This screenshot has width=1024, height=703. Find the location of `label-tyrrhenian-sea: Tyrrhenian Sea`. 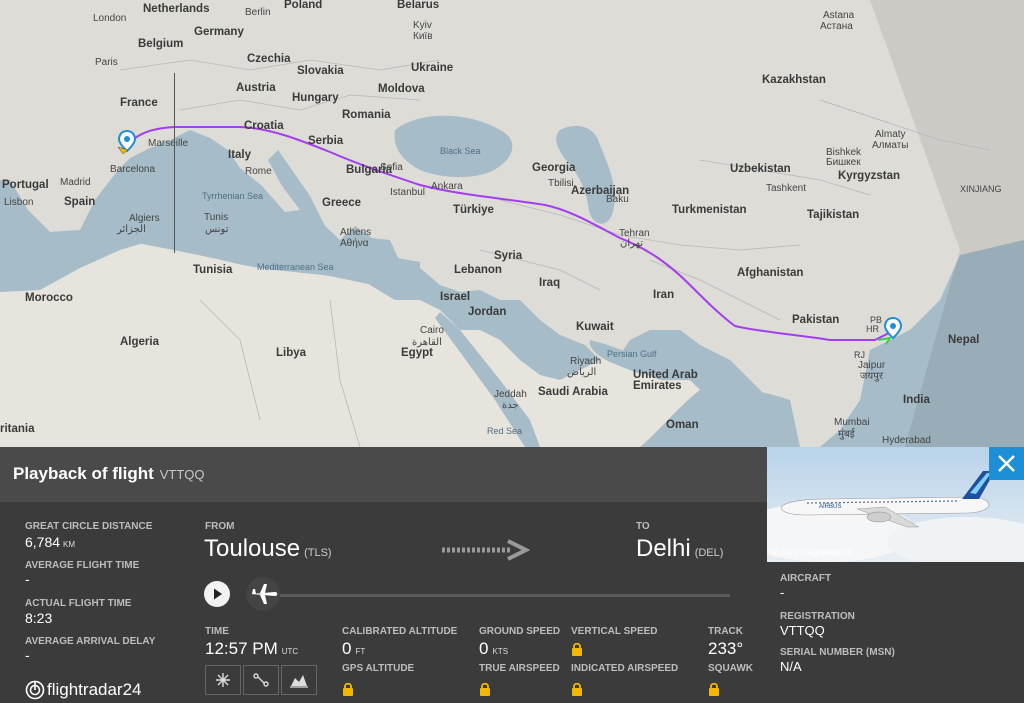

label-tyrrhenian-sea: Tyrrhenian Sea is located at coordinates (233, 196).